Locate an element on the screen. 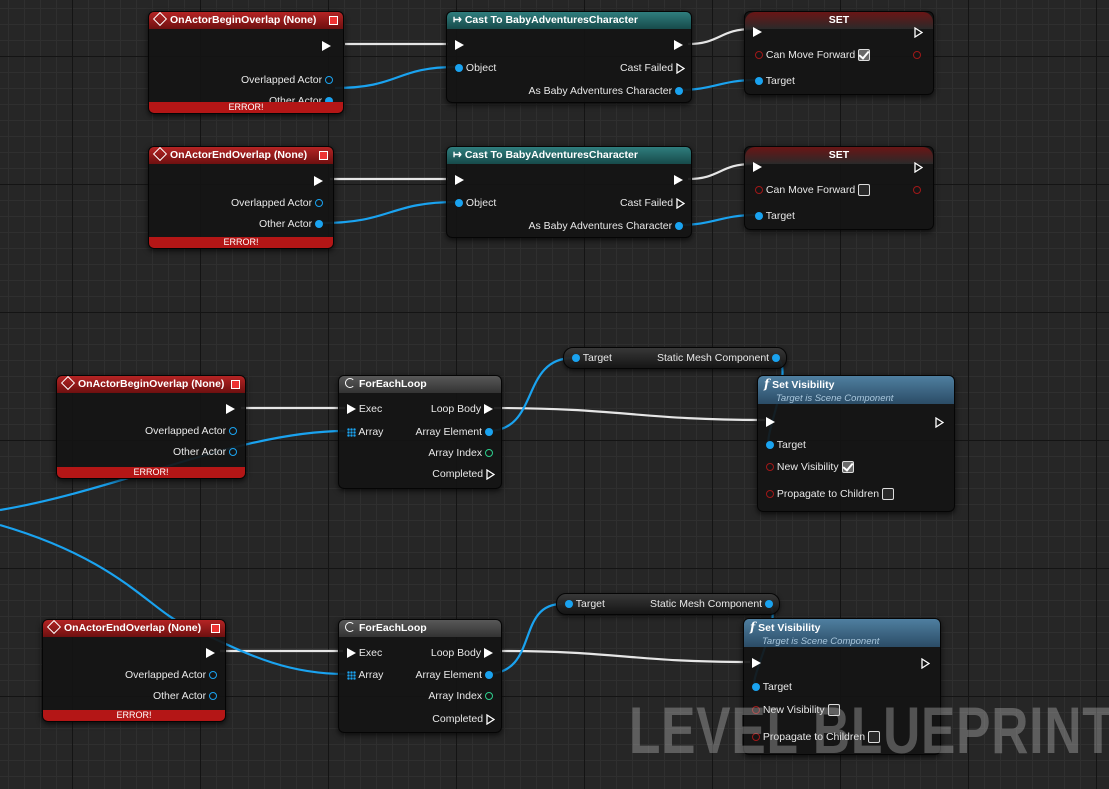  array-pin-icon is located at coordinates (351, 675).